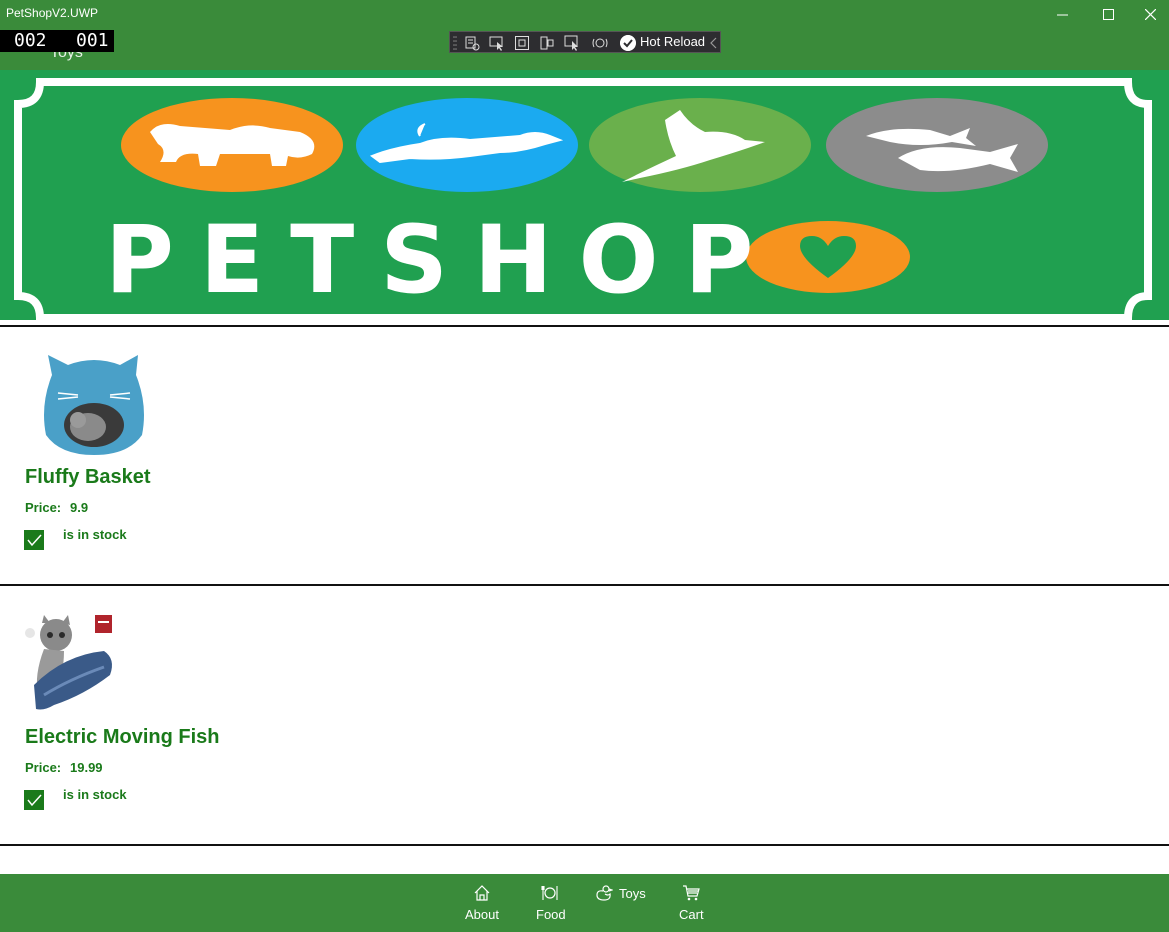 The height and width of the screenshot is (932, 1169). I want to click on hot-reload-label: Hot Reload, so click(673, 41).